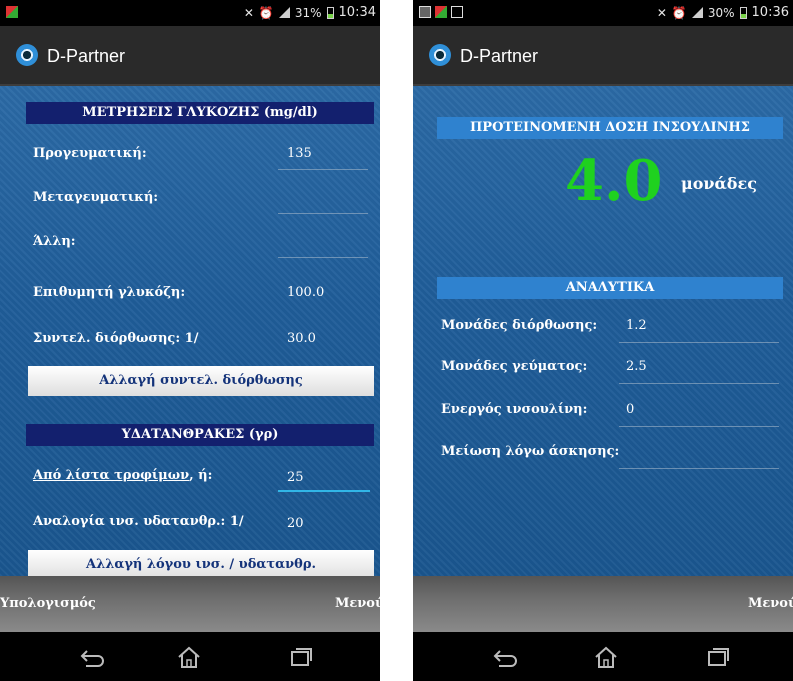  I want to click on suggested-dose-header: ΠΡΟΤΕΙΝΟΜΕΝΗ ΔΟΣΗ ΙΝΣΟΥΛΙΝΗΣ, so click(610, 128).